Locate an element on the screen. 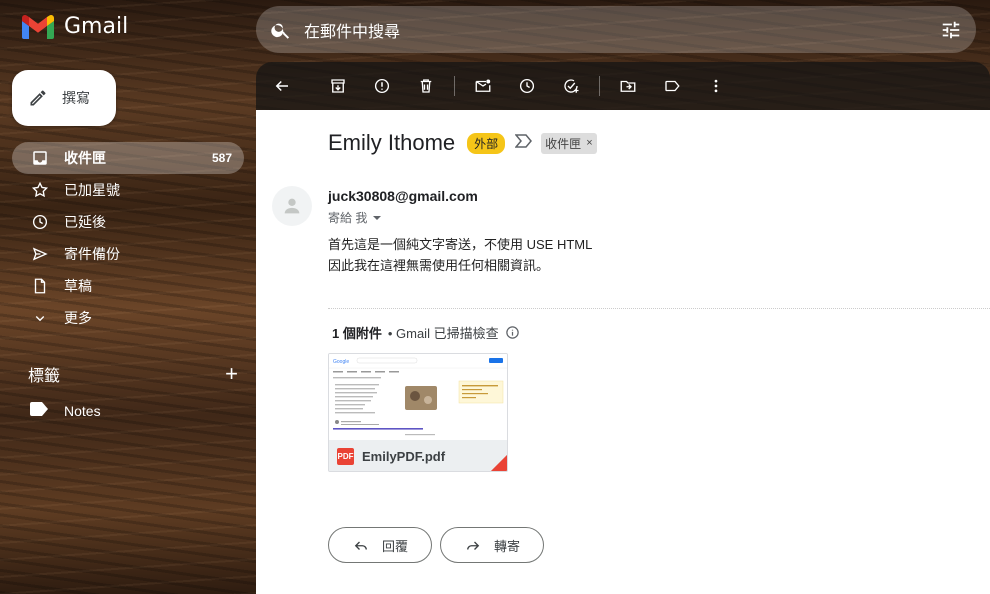 Image resolution: width=990 pixels, height=594 pixels. sidebar-item-snoozed: 已延後 is located at coordinates (128, 222).